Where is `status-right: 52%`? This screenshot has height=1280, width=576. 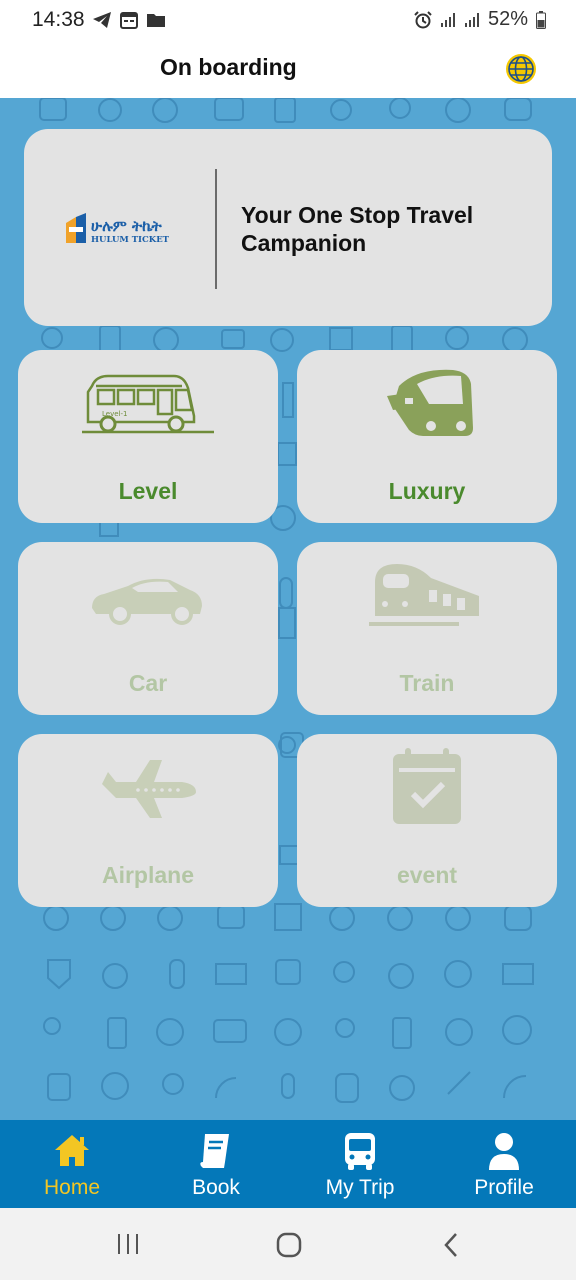
status-right: 52% is located at coordinates (480, 19).